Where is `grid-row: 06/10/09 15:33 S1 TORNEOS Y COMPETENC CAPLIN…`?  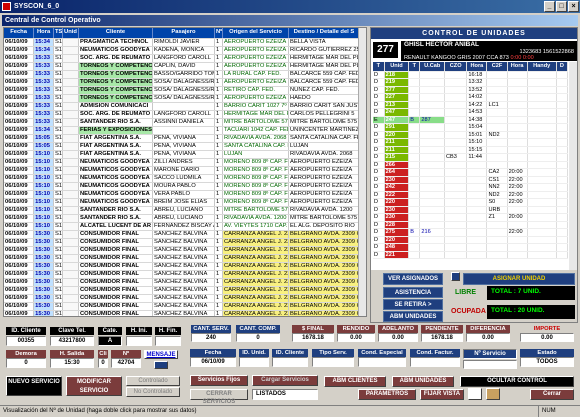 grid-row: 06/10/09 15:33 S1 TORNEOS Y COMPETENC CAPLIN… is located at coordinates (182, 66).